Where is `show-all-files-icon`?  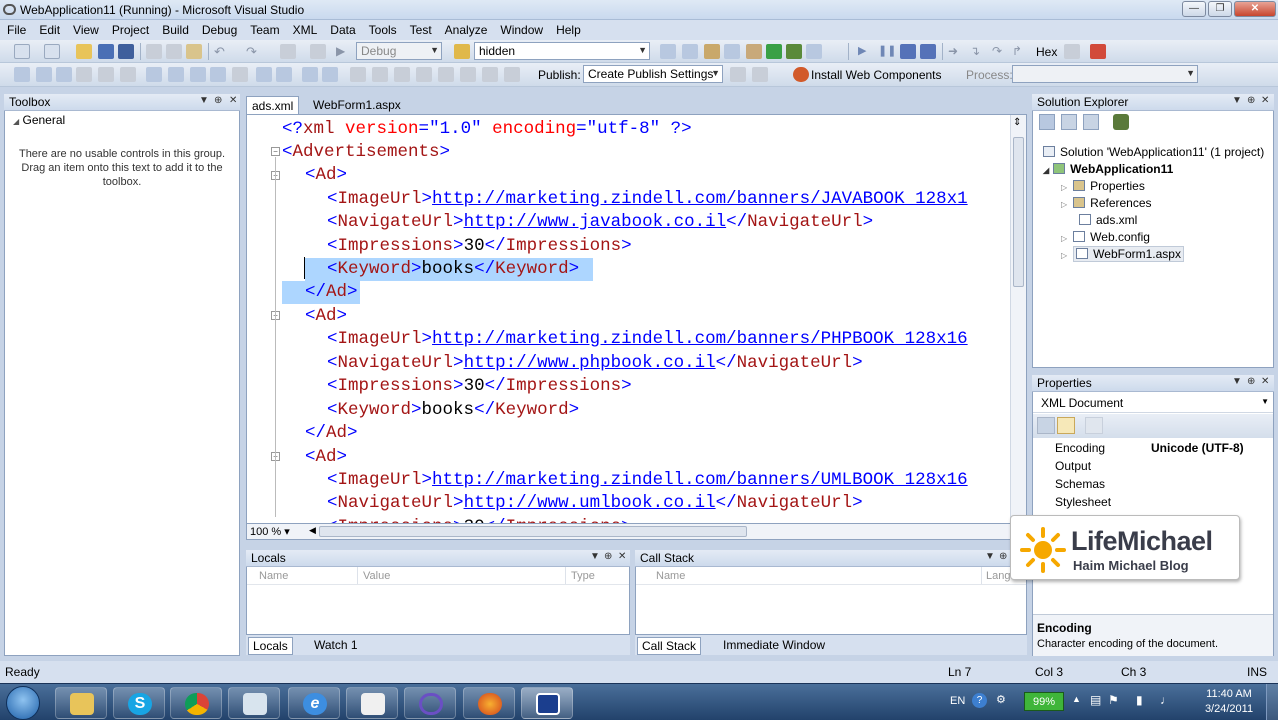
show-all-files-icon is located at coordinates (1069, 122).